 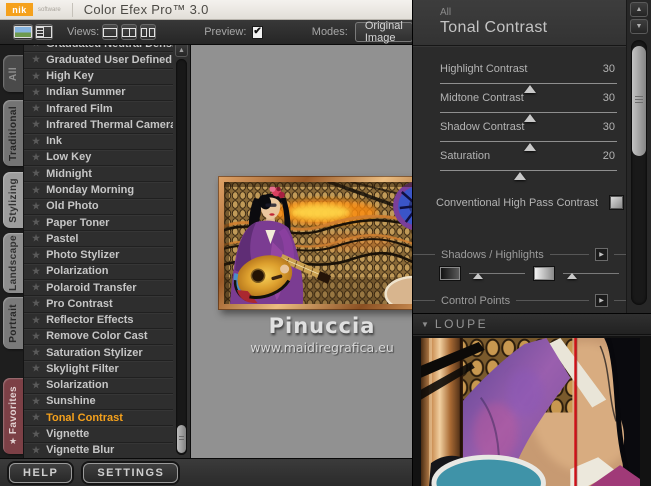 What do you see at coordinates (461, 324) in the screenshot?
I see `loupe-label: LOUPE` at bounding box center [461, 324].